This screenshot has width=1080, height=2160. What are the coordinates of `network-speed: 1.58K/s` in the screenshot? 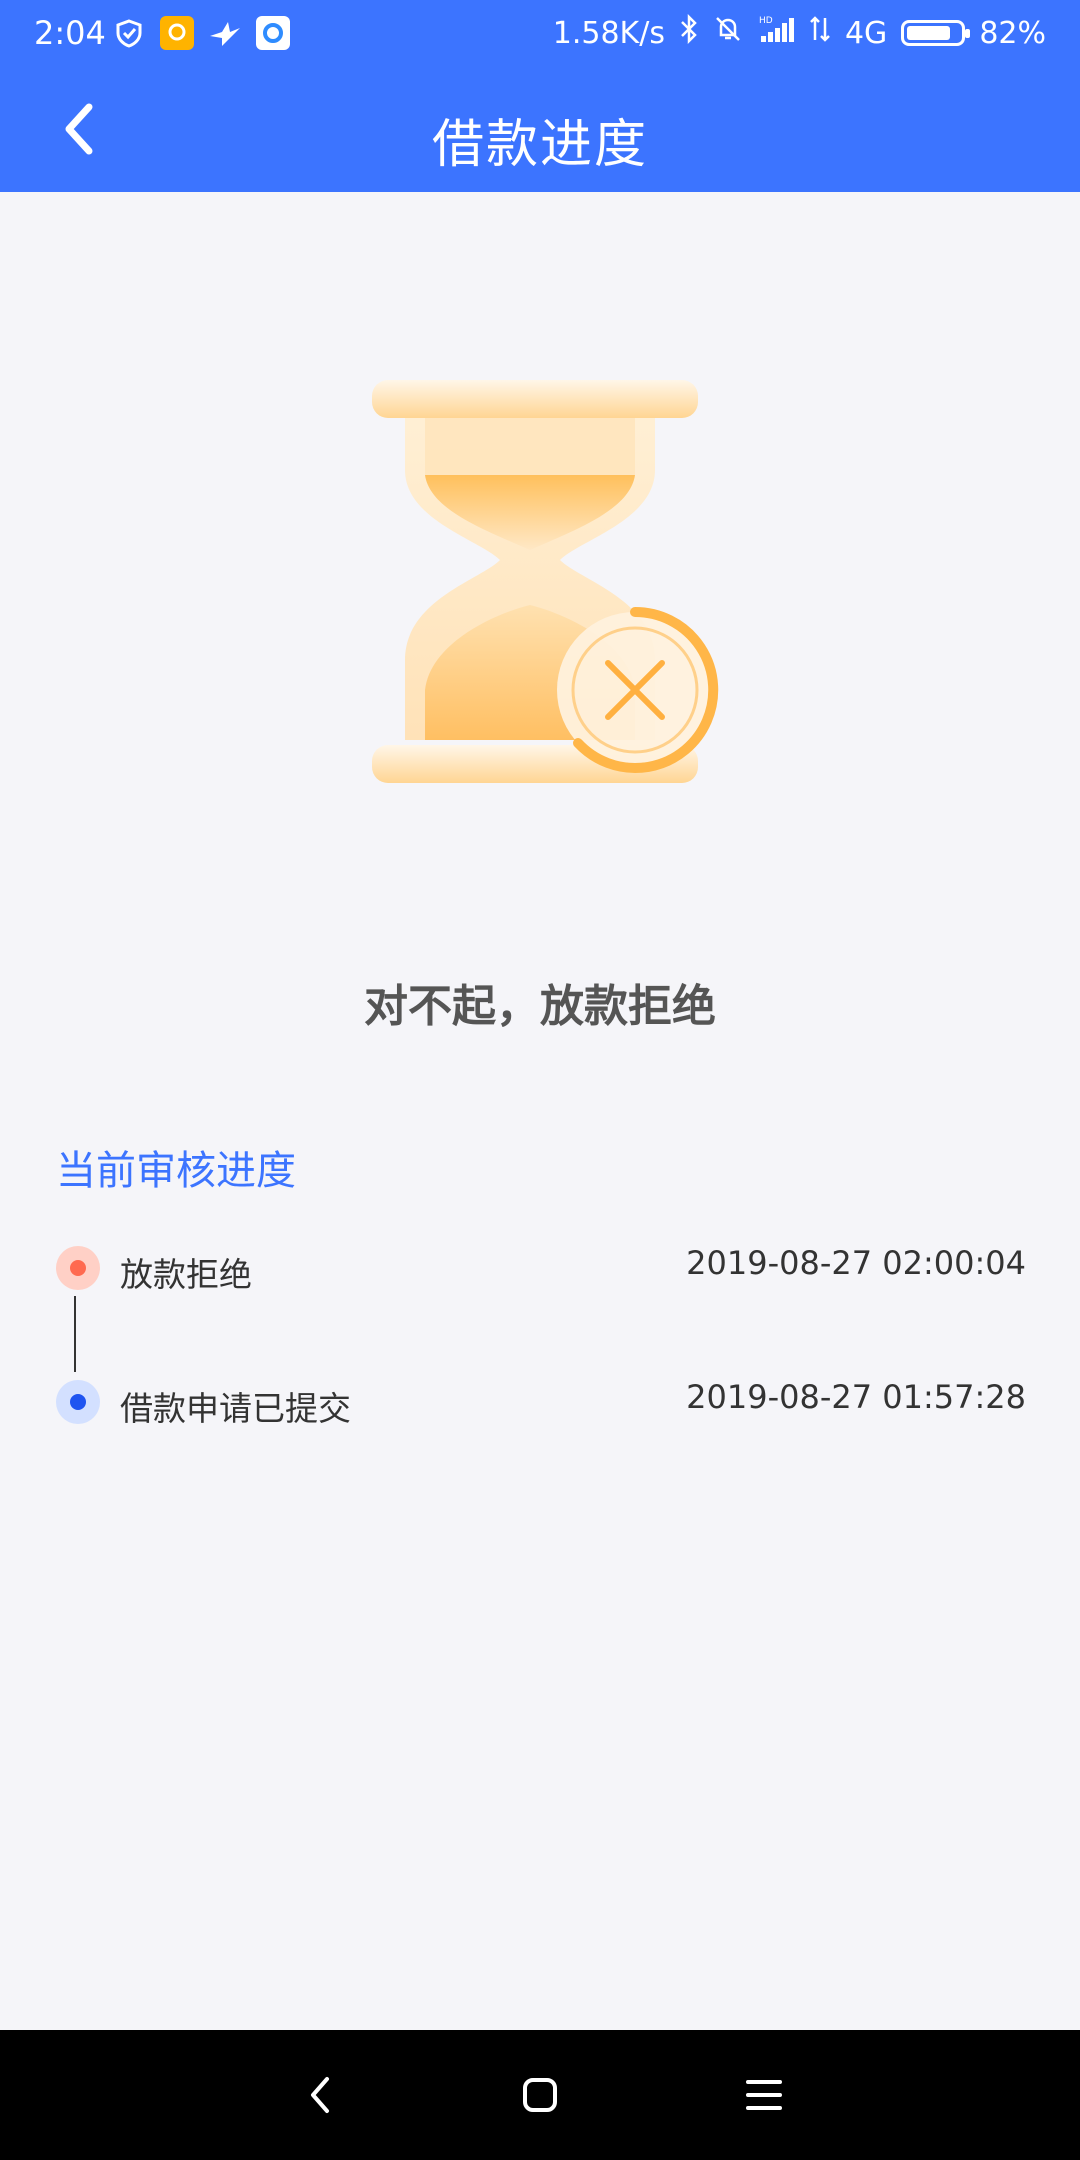 It's located at (608, 33).